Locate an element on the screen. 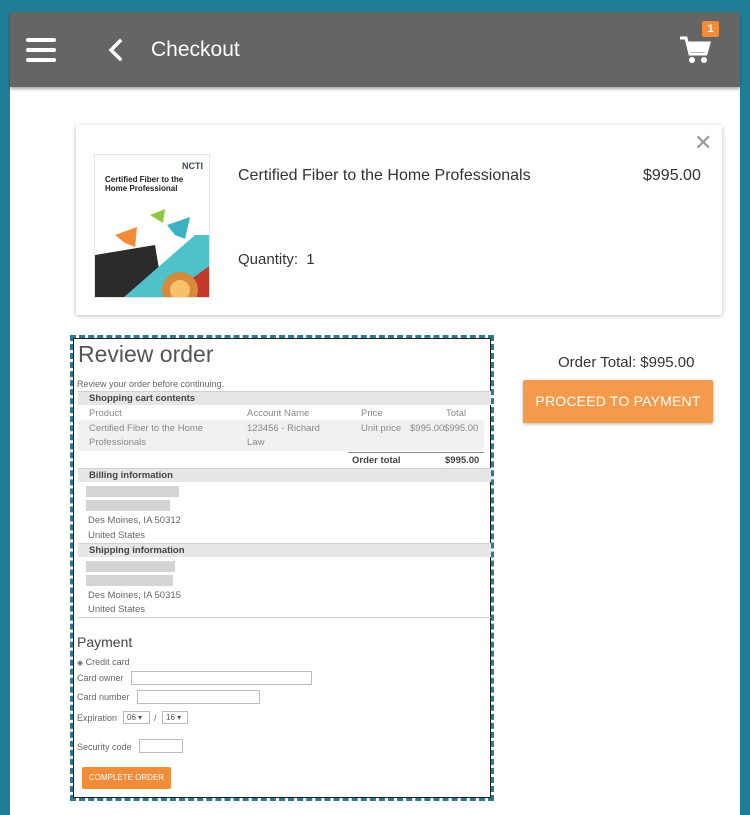 This screenshot has height=815, width=750. product-price: $995.00 is located at coordinates (672, 175).